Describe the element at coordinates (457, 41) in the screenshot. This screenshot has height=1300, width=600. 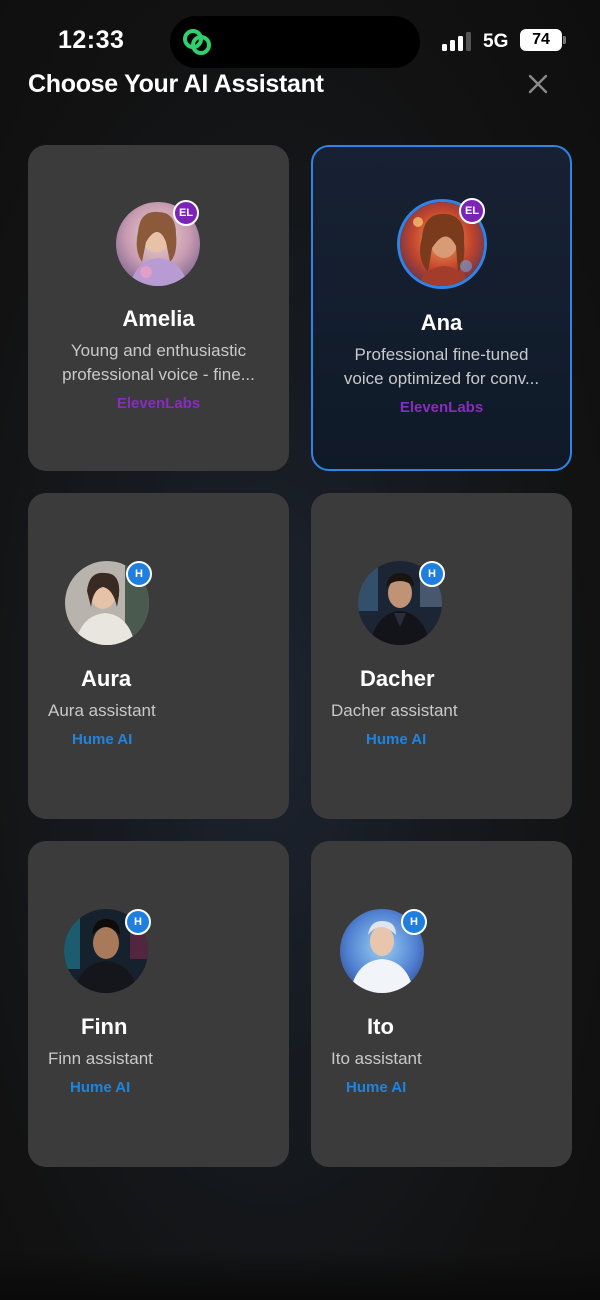
I see `signal-icon` at that location.